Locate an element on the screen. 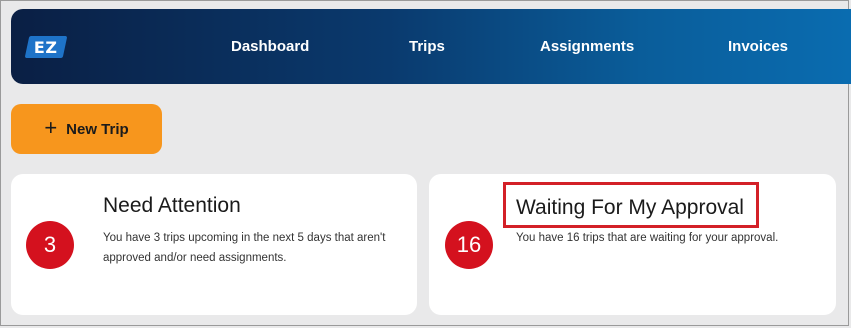  app-logo: EZ is located at coordinates (46, 47).